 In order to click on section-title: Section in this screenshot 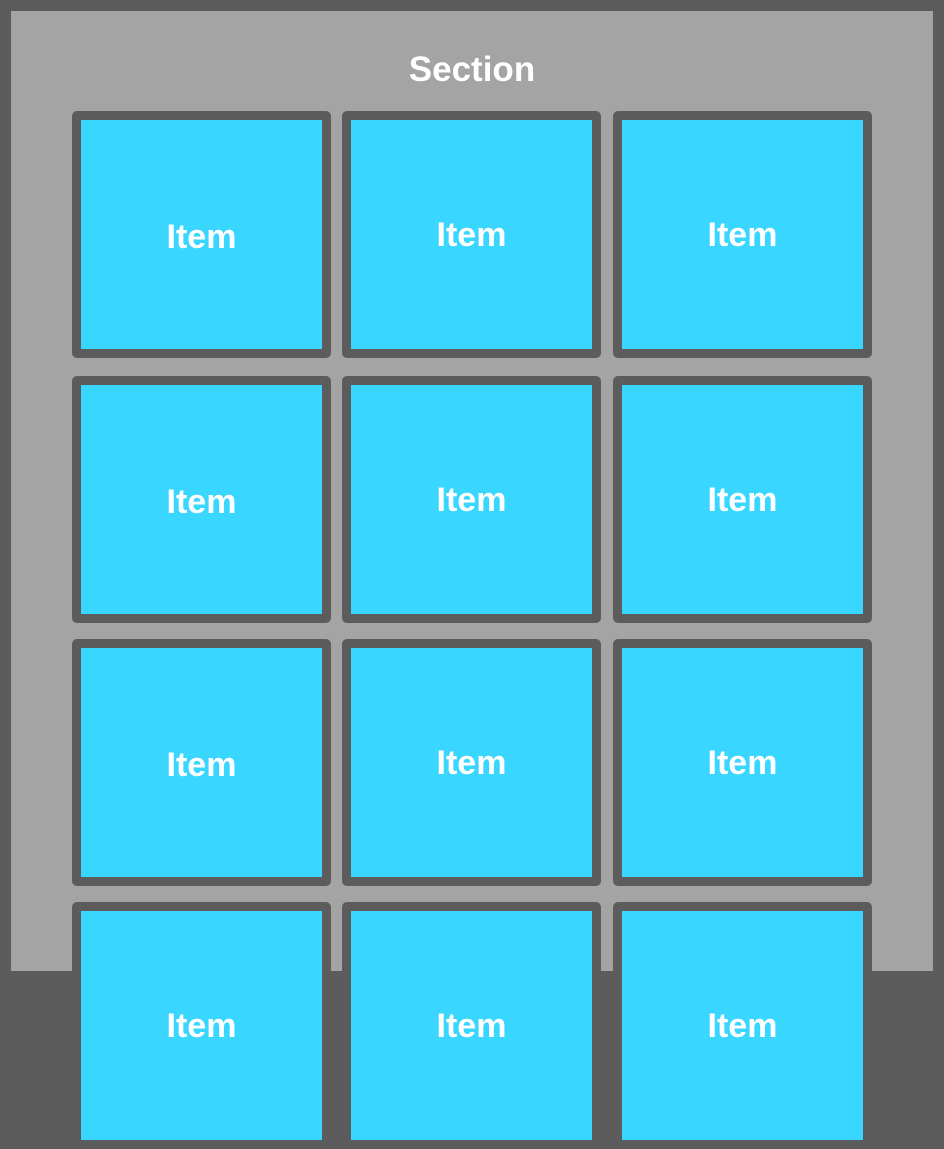, I will do `click(472, 69)`.